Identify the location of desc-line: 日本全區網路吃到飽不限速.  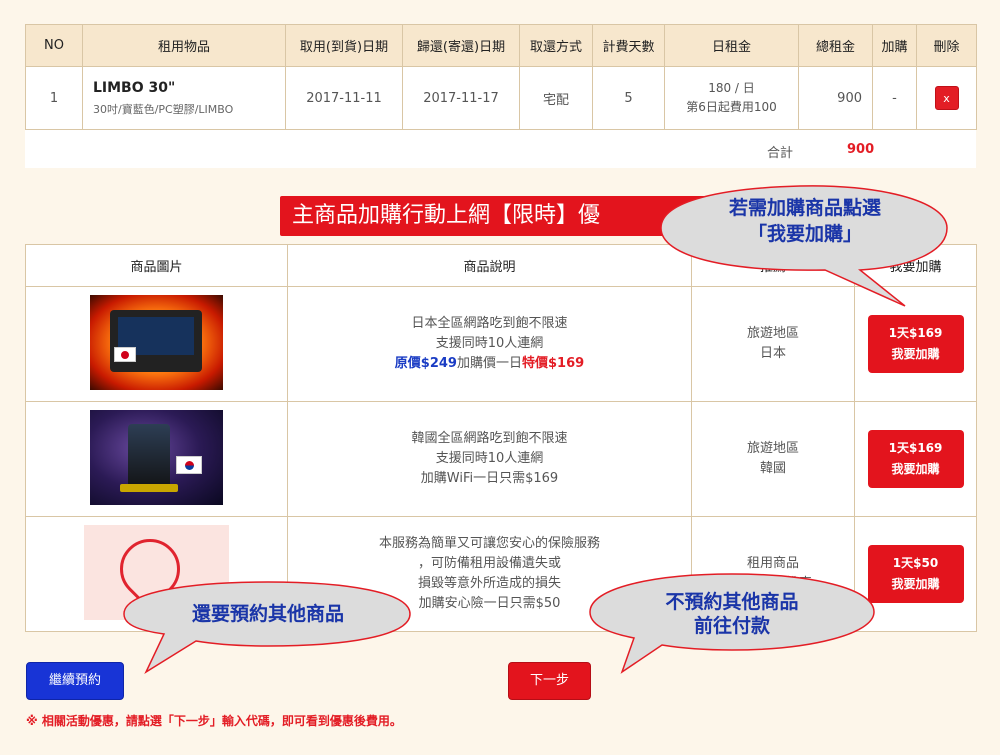
(489, 323).